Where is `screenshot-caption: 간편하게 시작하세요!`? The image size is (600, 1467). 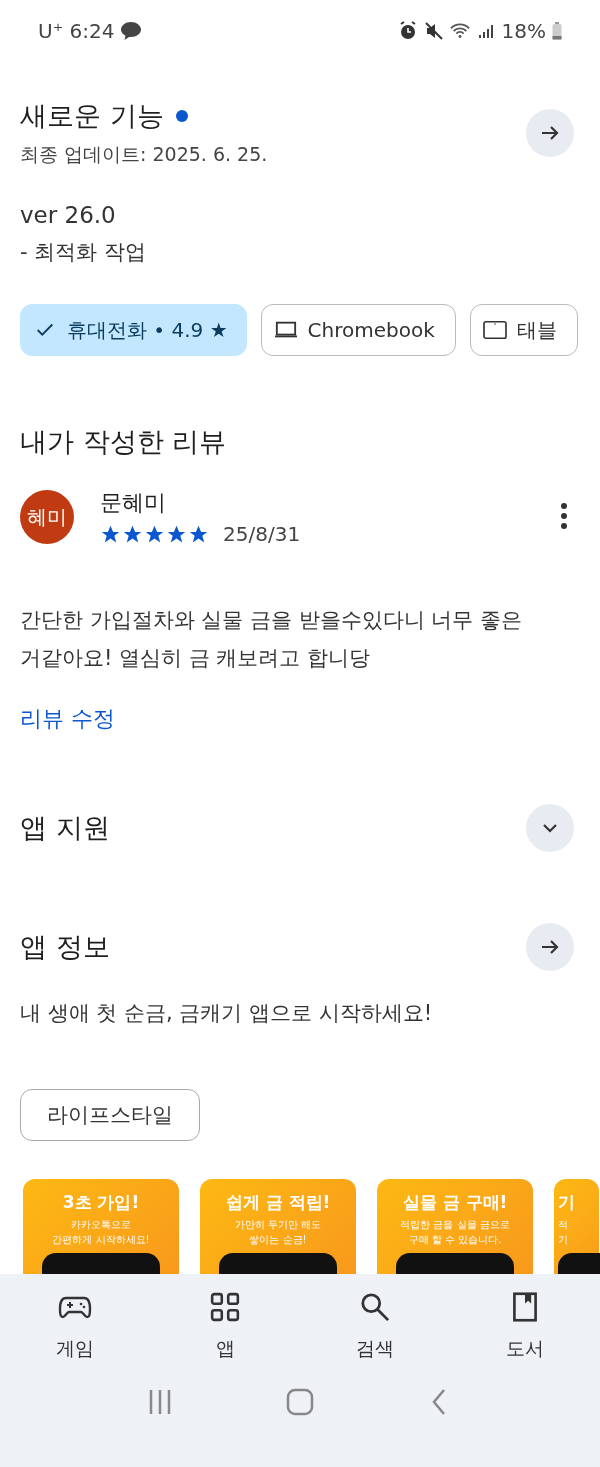
screenshot-caption: 간편하게 시작하세요! is located at coordinates (101, 1240).